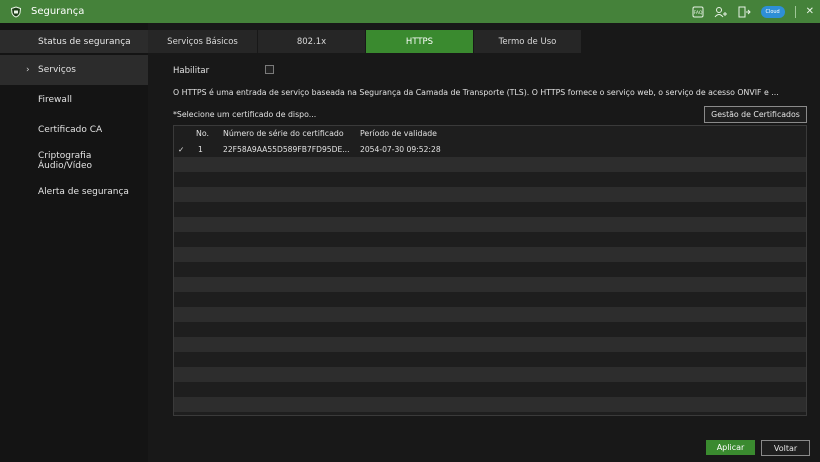 This screenshot has width=820, height=462. What do you see at coordinates (269, 69) in the screenshot?
I see `enable-checkbox` at bounding box center [269, 69].